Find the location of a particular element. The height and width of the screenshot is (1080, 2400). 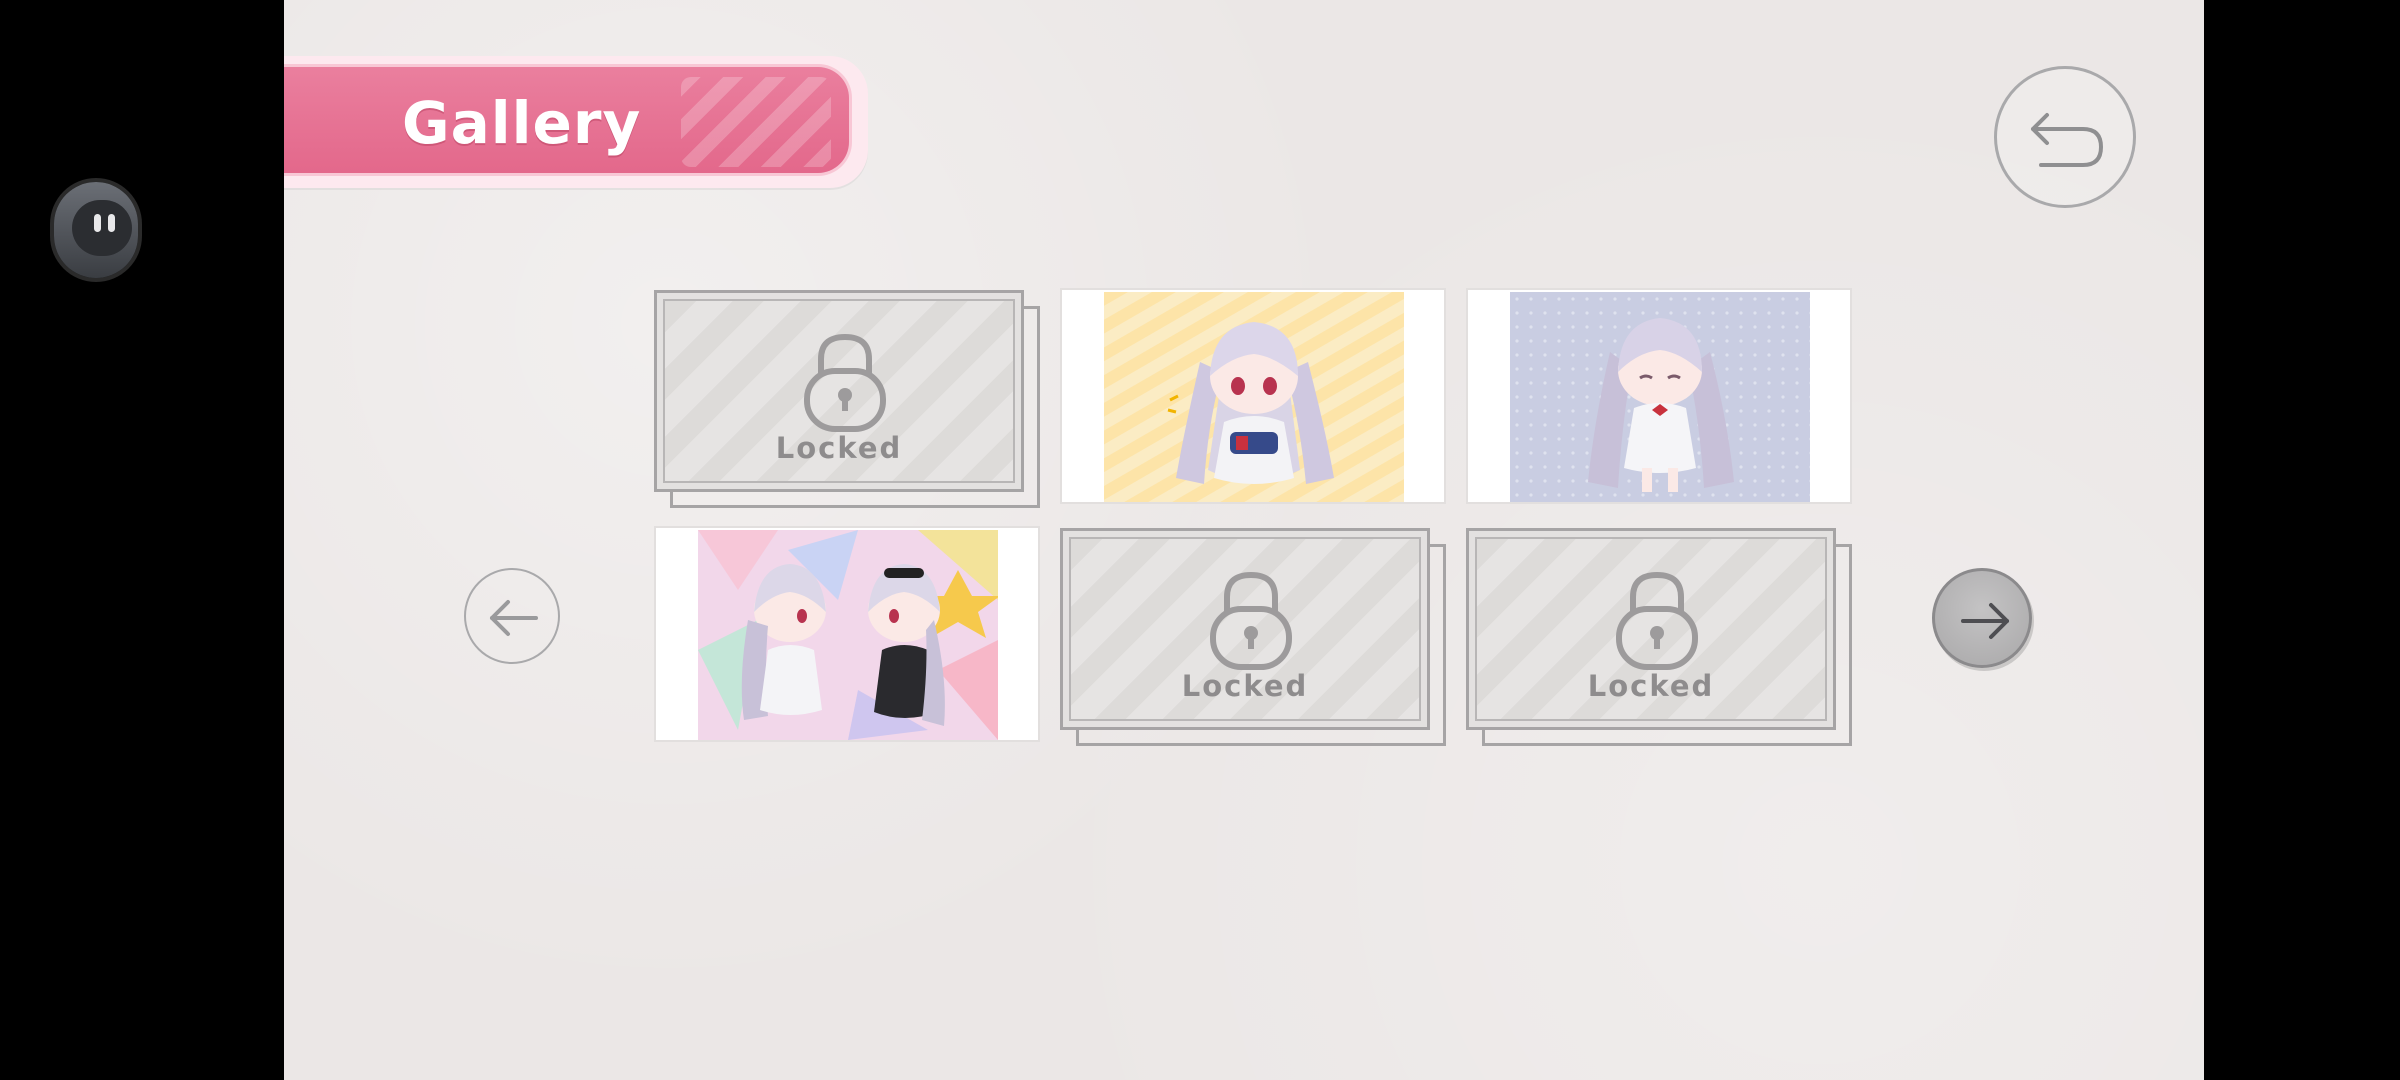

chibi-girl-polka-dot-image is located at coordinates (1660, 397).